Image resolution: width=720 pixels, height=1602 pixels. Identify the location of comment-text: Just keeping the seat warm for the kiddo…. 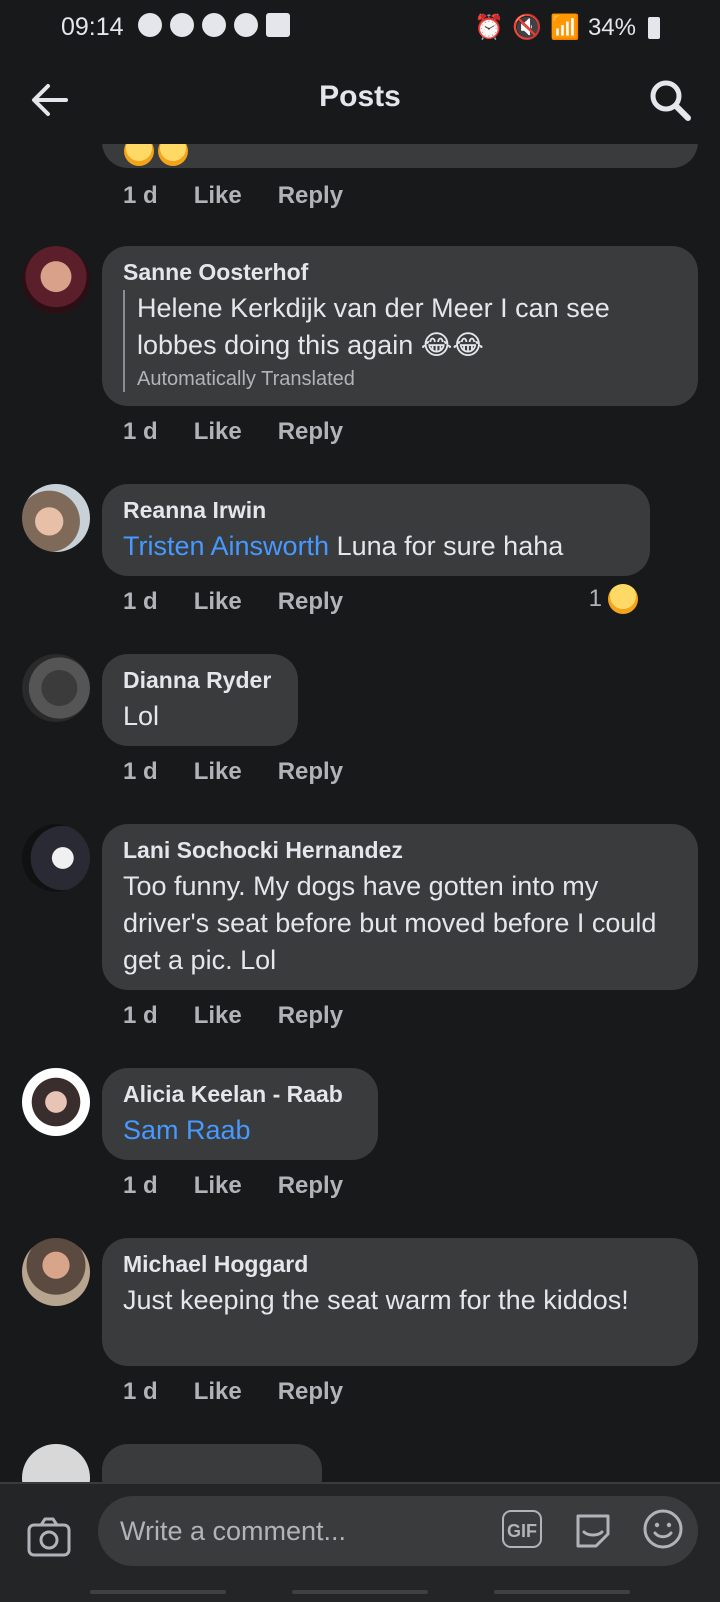
(376, 1300).